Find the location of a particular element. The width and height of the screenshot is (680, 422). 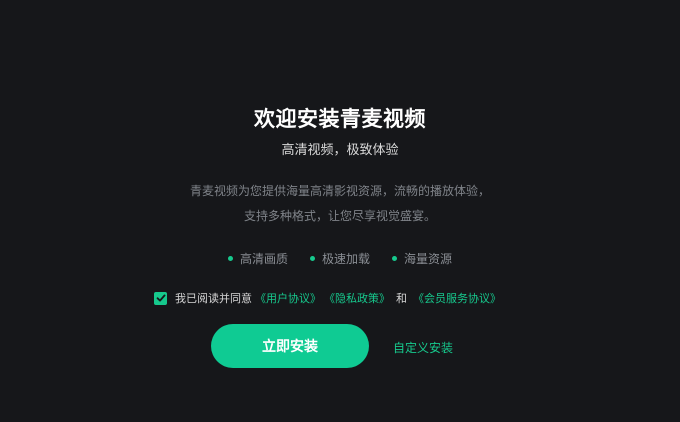

checkmark-icon is located at coordinates (160, 298).